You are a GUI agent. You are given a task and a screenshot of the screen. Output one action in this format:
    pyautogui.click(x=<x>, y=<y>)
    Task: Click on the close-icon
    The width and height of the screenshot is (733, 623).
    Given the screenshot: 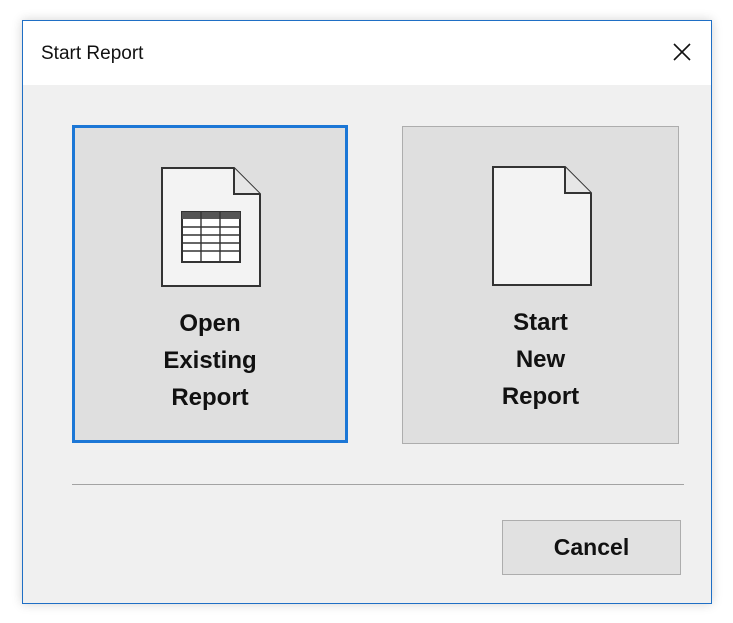 What is the action you would take?
    pyautogui.click(x=682, y=52)
    